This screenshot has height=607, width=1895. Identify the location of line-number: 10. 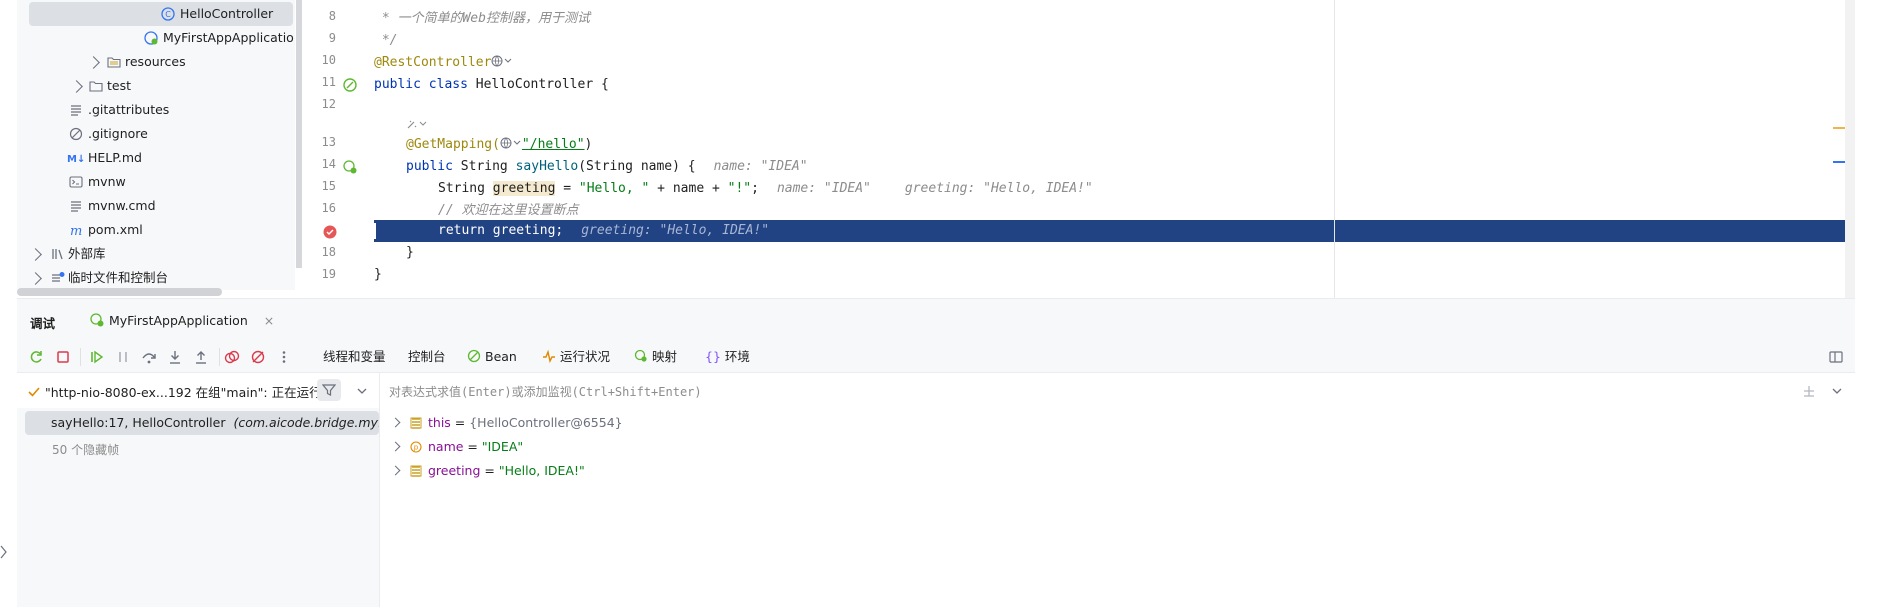
(328, 60).